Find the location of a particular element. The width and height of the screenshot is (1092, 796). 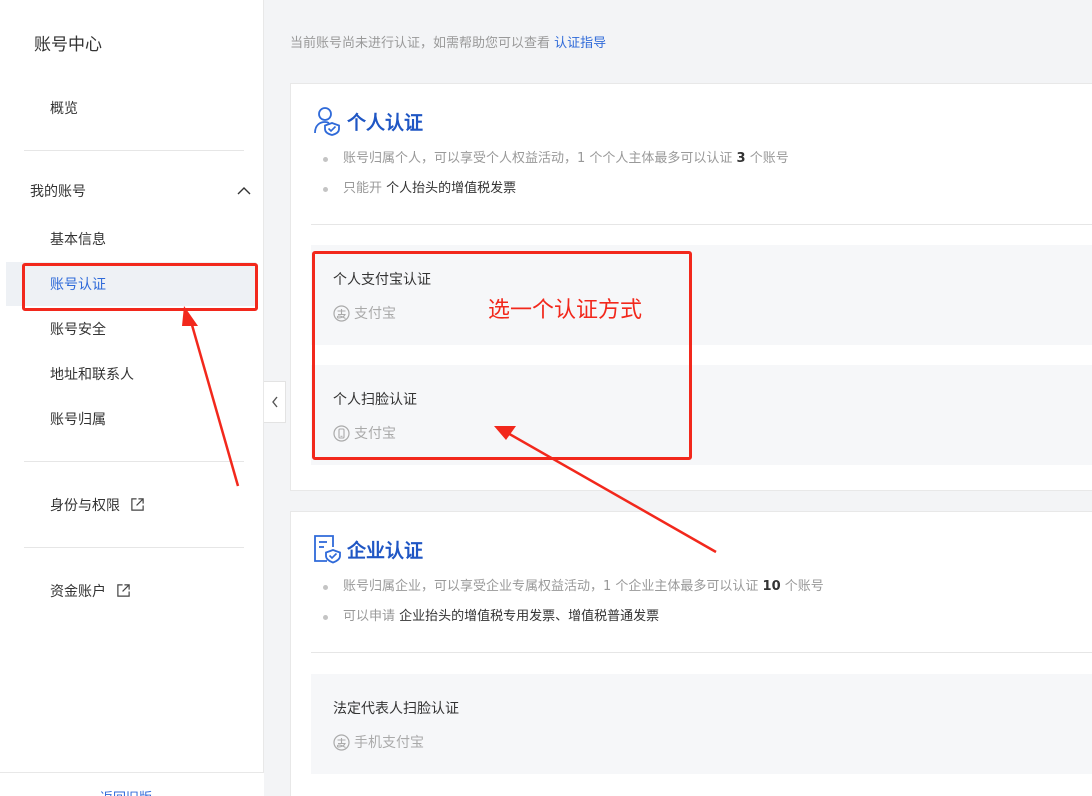

sidebar-item-label: 资金账户 is located at coordinates (78, 592).